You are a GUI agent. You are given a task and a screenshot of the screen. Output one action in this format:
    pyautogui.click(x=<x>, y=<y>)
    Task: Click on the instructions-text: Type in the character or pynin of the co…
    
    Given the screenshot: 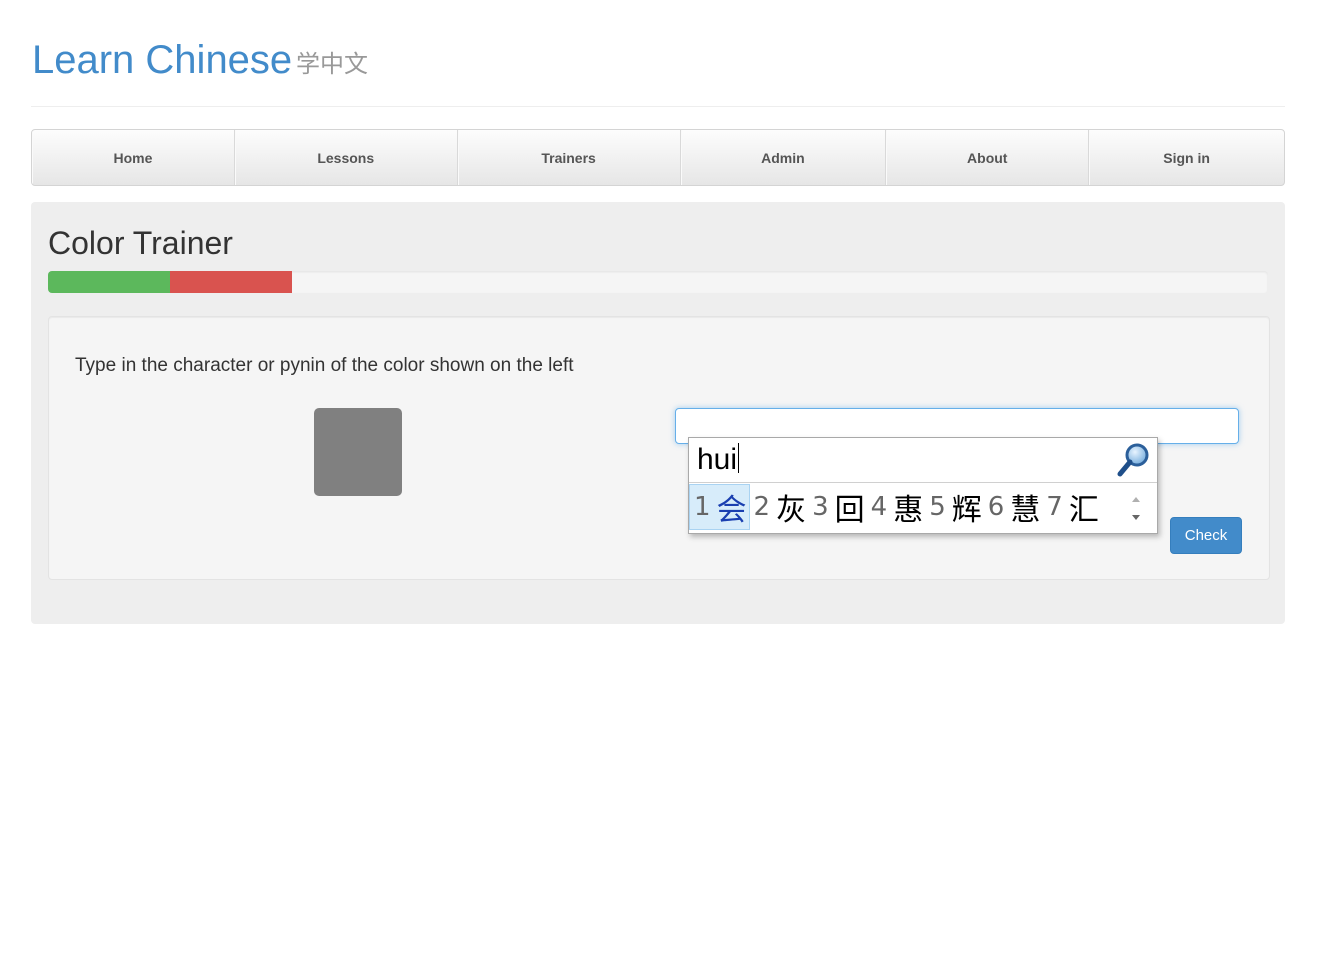 What is the action you would take?
    pyautogui.click(x=324, y=365)
    